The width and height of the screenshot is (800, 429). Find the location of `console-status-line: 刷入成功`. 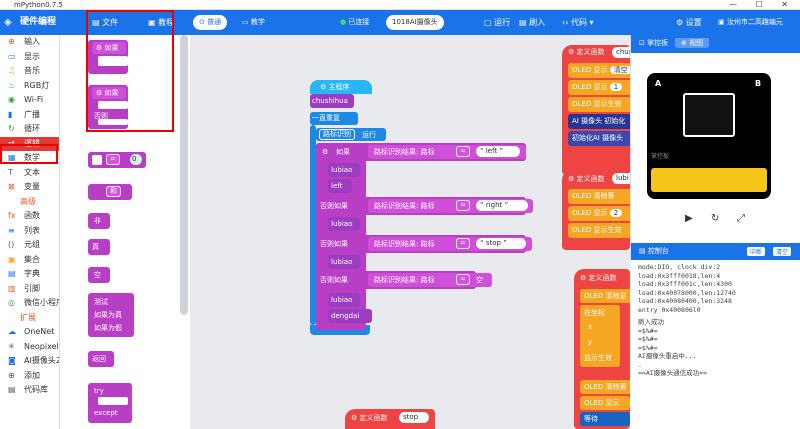

console-status-line: 刷入成功 is located at coordinates (651, 322).